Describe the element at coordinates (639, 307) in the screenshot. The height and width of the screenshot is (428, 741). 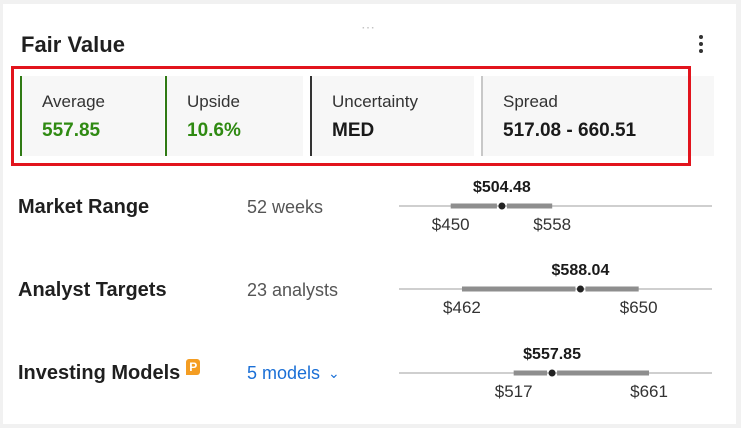
I see `analyst-high-label: $650` at that location.